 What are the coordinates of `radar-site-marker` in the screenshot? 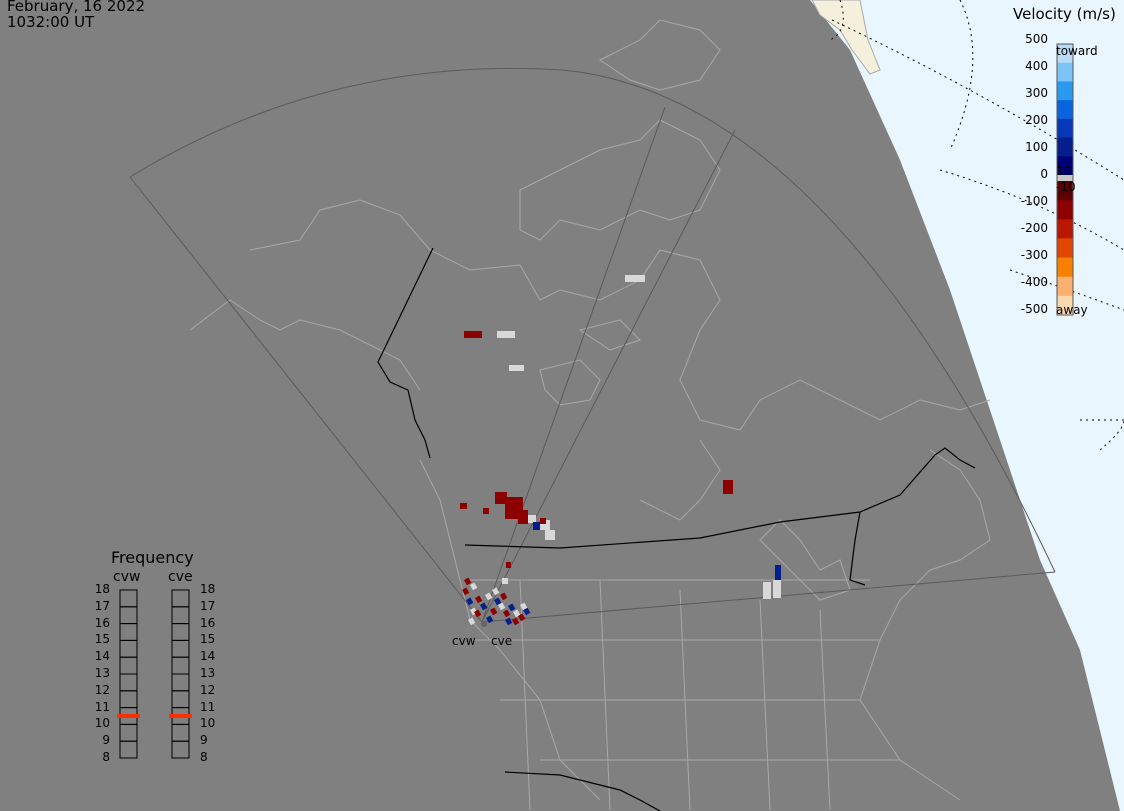 It's located at (484, 624).